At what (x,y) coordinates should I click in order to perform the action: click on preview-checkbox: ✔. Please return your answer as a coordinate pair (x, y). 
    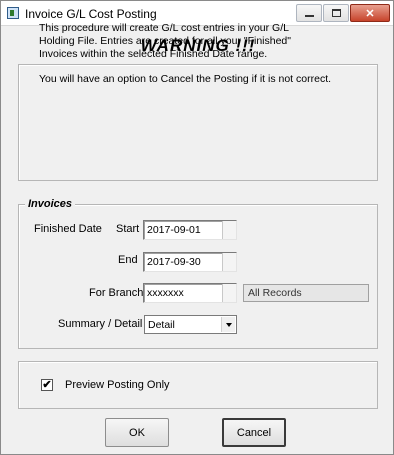
    Looking at the image, I should click on (47, 385).